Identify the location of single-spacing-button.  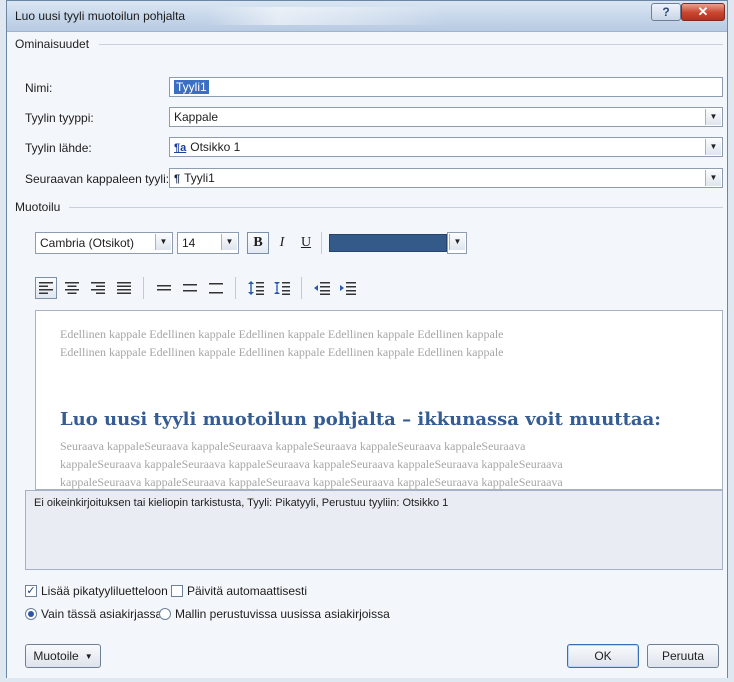
(164, 288).